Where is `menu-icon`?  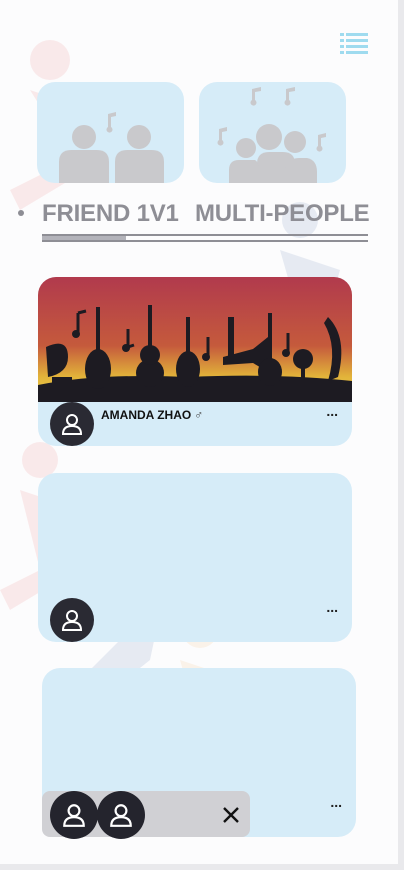
menu-icon is located at coordinates (354, 43).